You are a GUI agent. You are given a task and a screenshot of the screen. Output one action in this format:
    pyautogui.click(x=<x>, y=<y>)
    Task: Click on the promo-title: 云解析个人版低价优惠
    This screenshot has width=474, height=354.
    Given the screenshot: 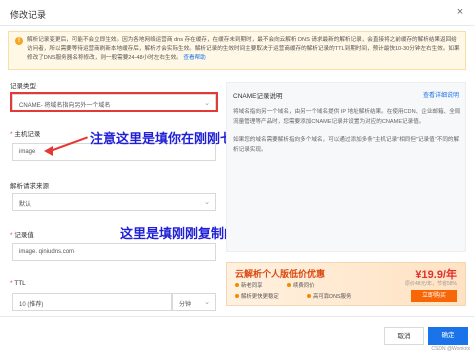 What is the action you would take?
    pyautogui.click(x=280, y=274)
    